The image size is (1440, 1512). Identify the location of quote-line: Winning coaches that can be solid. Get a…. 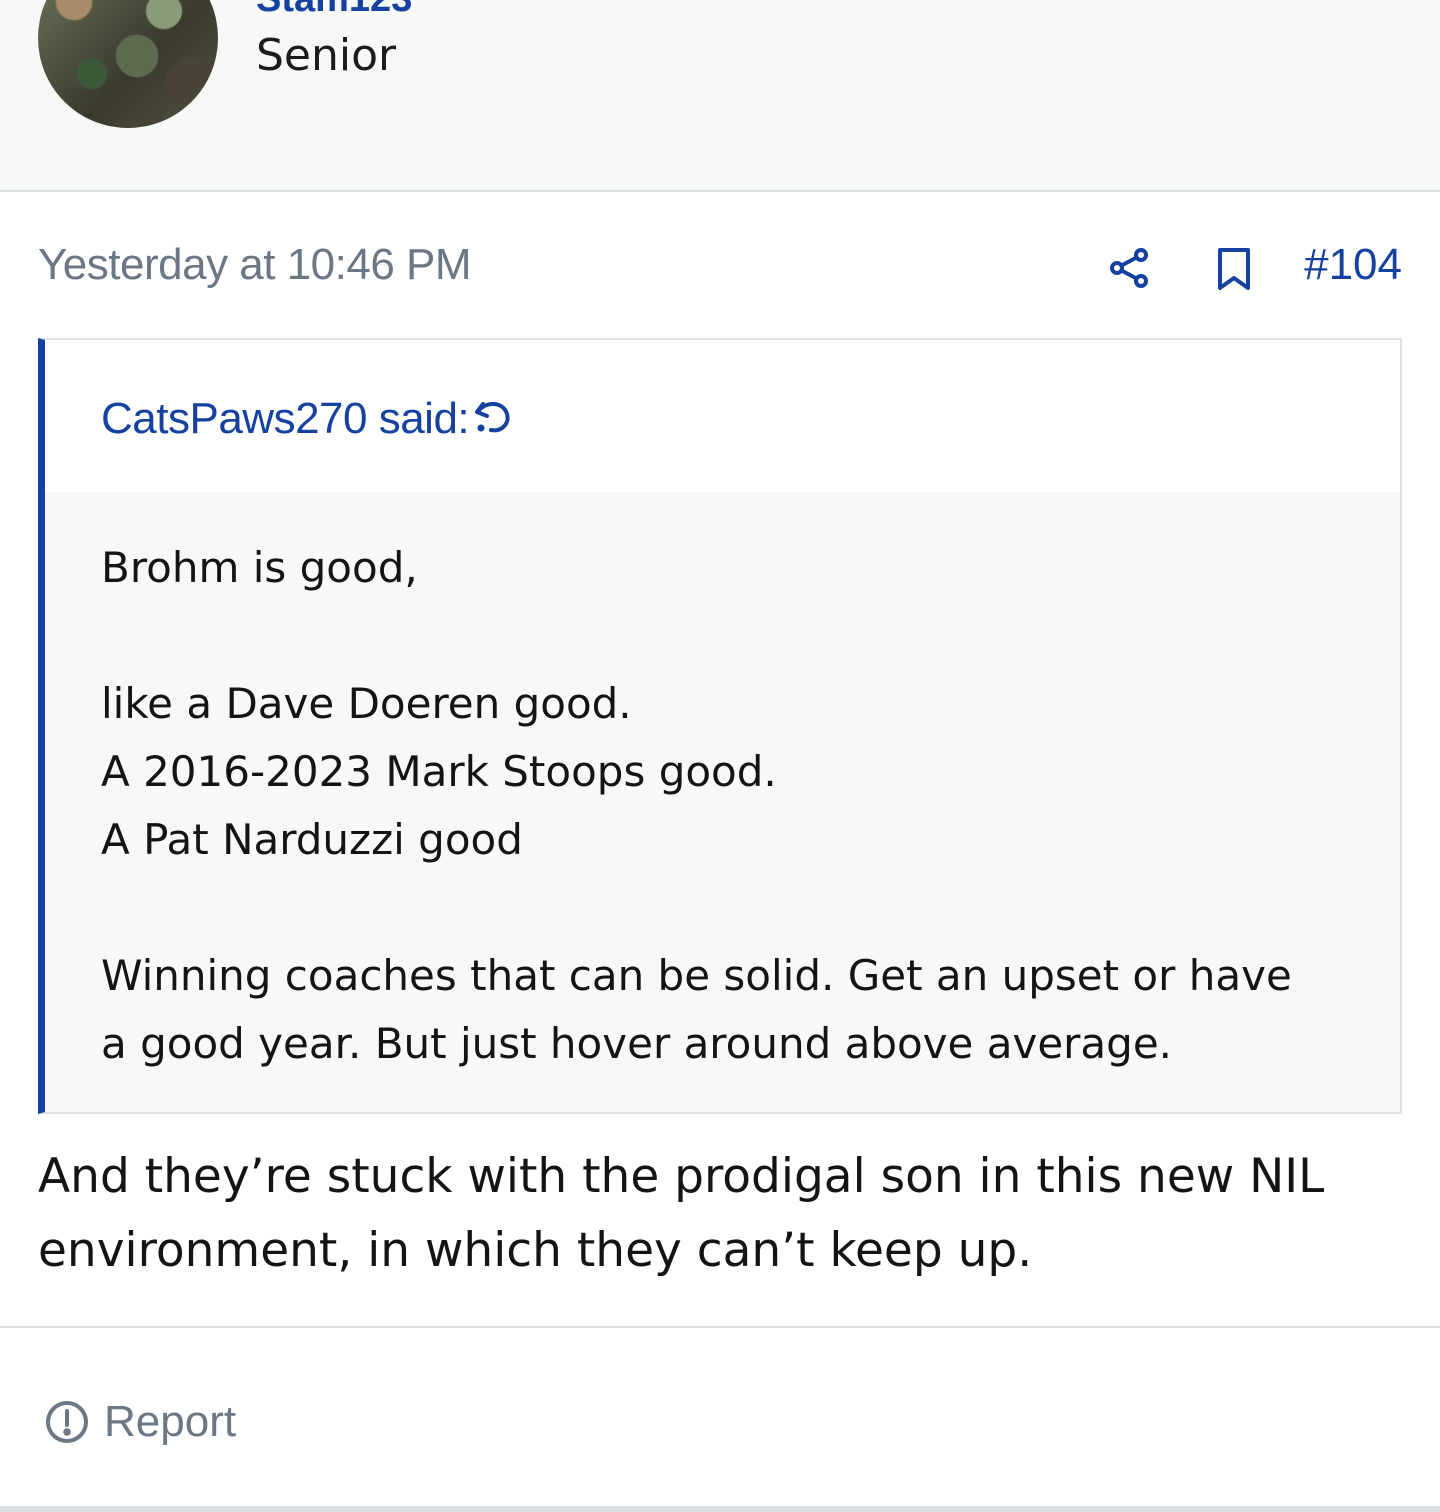
(696, 975).